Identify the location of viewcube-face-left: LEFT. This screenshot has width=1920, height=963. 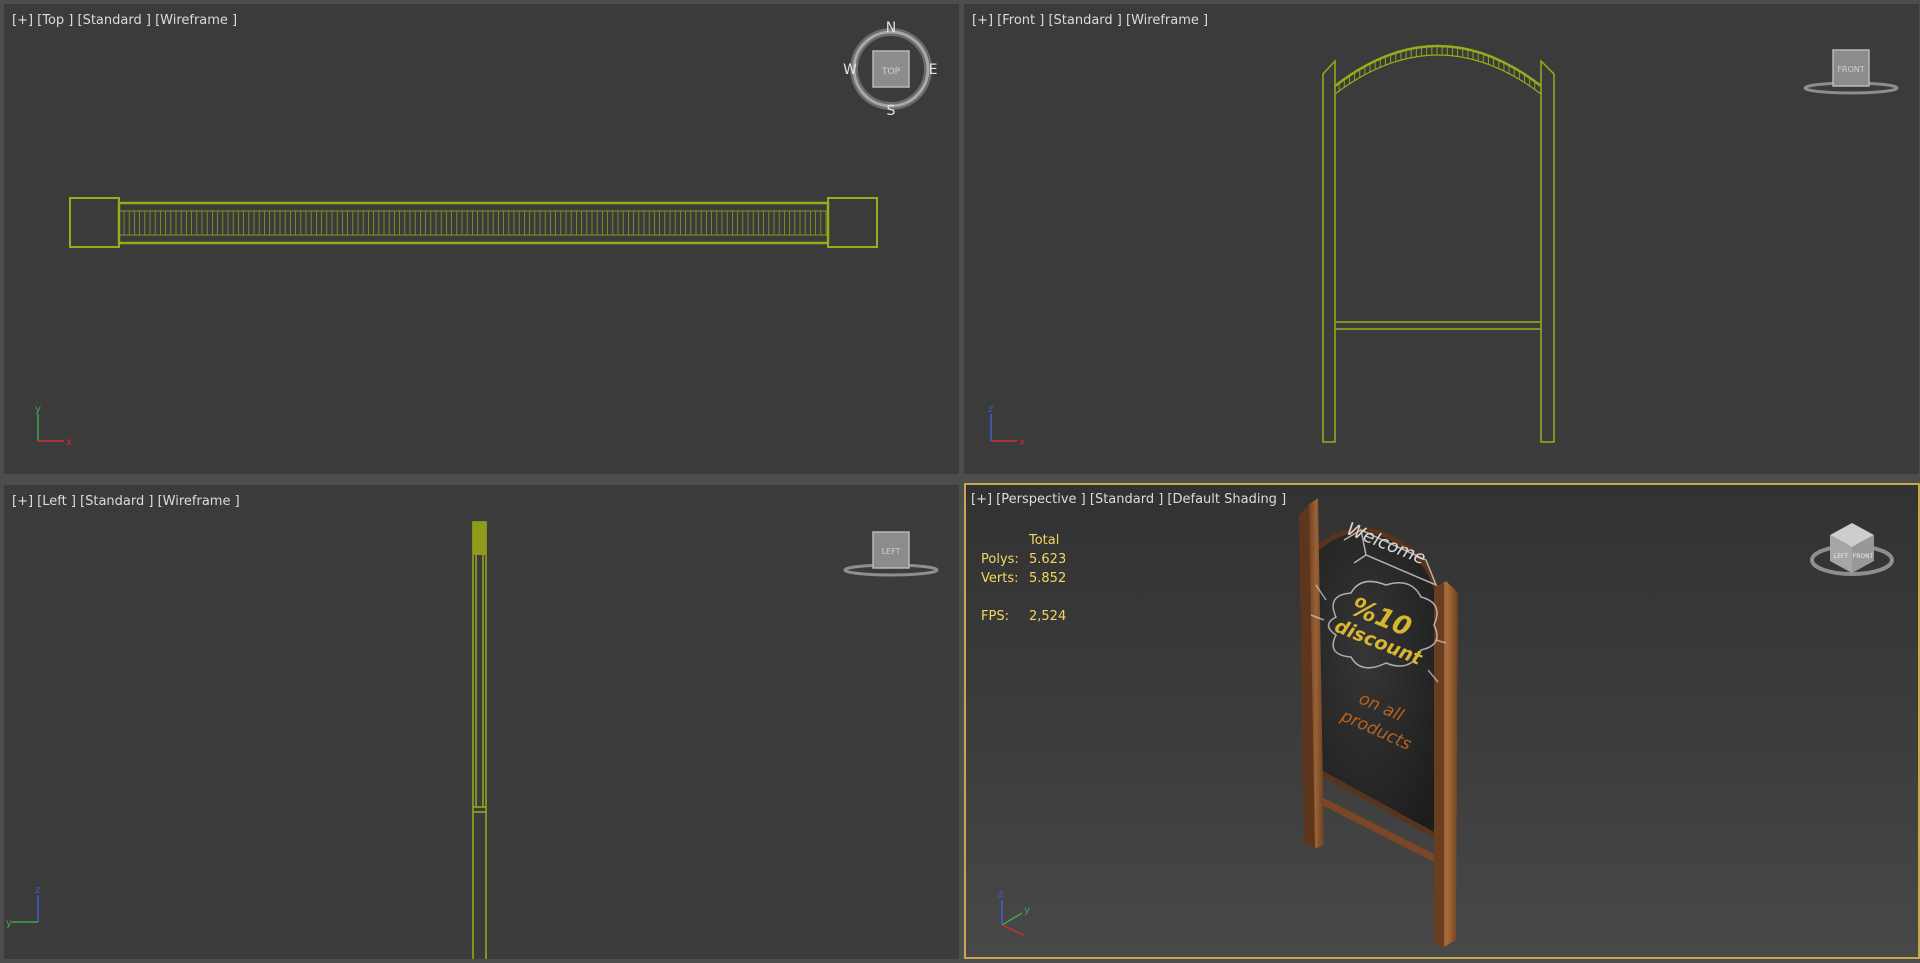
(1841, 556).